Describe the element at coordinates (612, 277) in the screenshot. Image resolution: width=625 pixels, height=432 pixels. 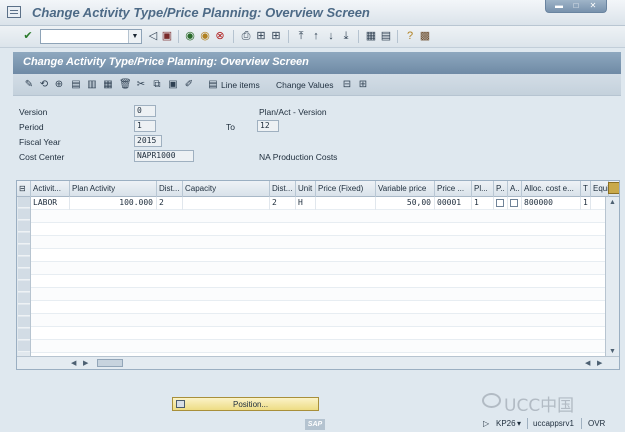
I see `vertical-scrollbar: ▲ ▼` at that location.